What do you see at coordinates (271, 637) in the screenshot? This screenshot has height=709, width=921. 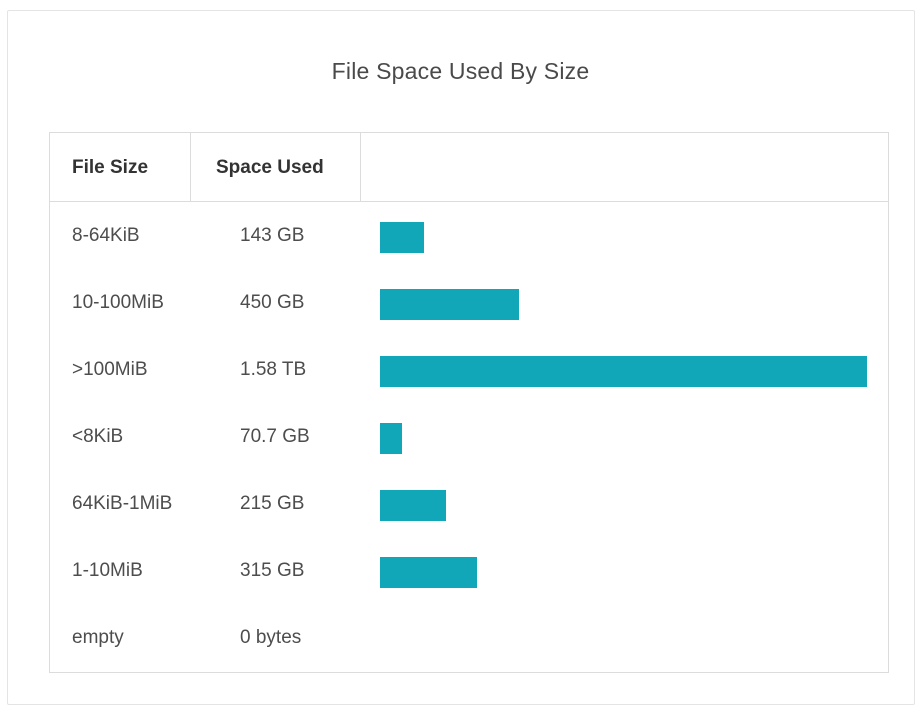 I see `space-used-value: 0 bytes` at bounding box center [271, 637].